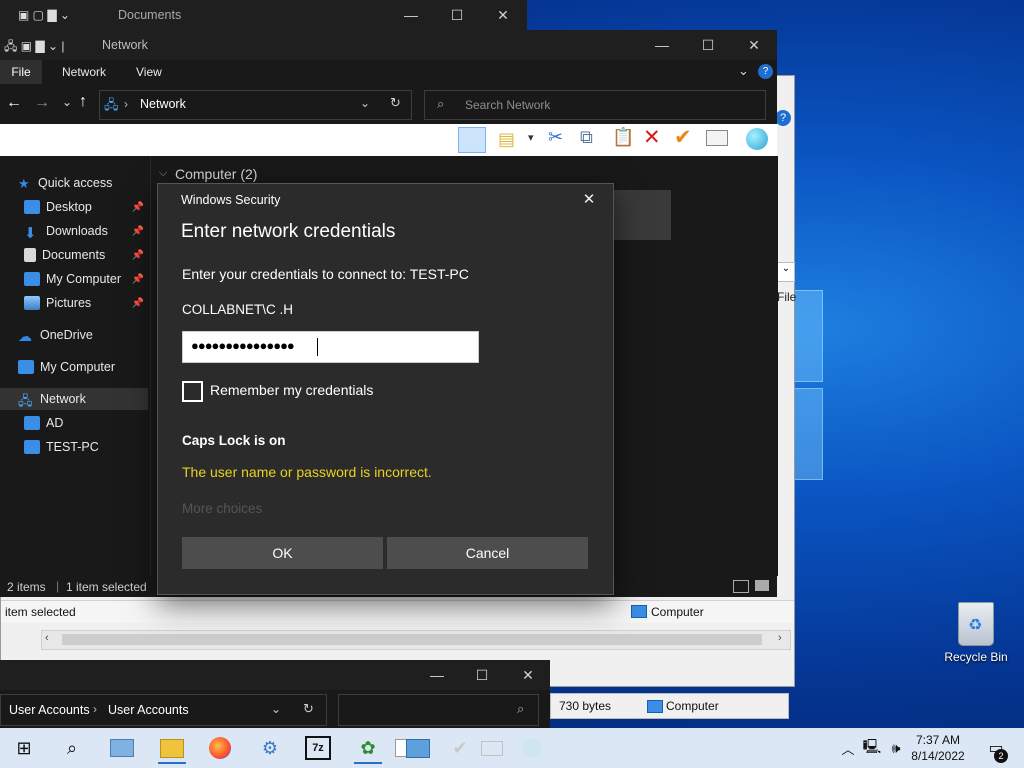  Describe the element at coordinates (86, 447) in the screenshot. I see `nav-test-pc: TEST-PC` at that location.